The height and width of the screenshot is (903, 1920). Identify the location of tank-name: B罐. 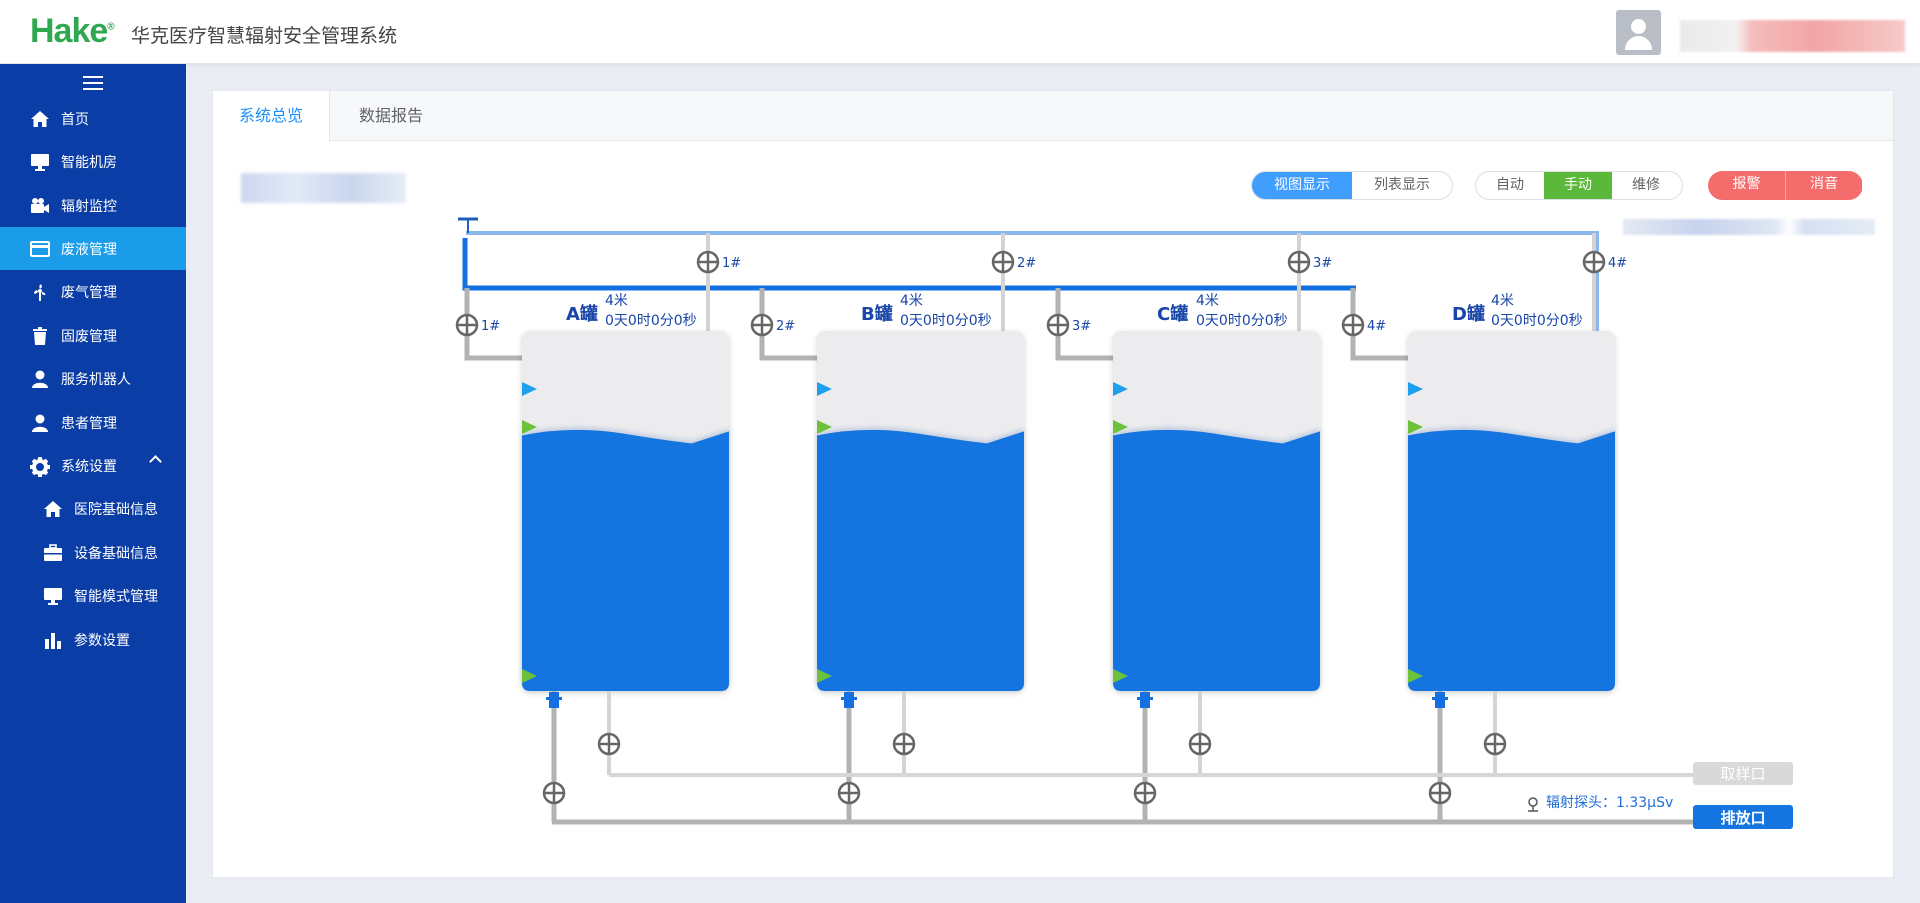
(877, 314).